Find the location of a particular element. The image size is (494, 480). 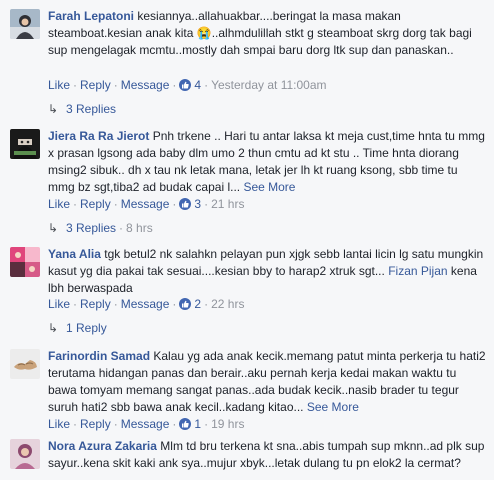

comment-actions: Like · Reply · Message · 1 · 19 hrs is located at coordinates (146, 424).